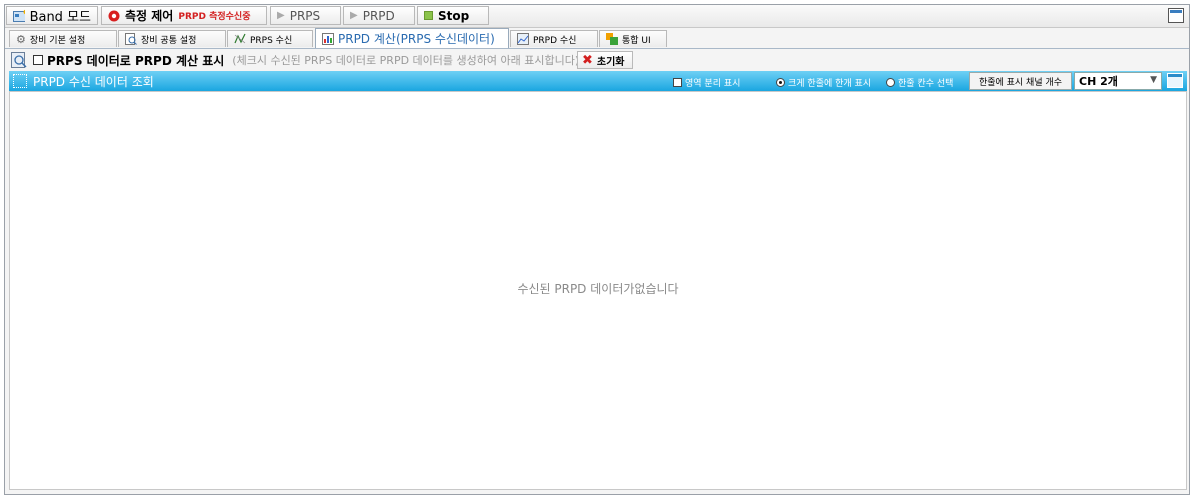 The width and height of the screenshot is (1195, 499). What do you see at coordinates (60, 17) in the screenshot?
I see `band-mode-label: Band 모드` at bounding box center [60, 17].